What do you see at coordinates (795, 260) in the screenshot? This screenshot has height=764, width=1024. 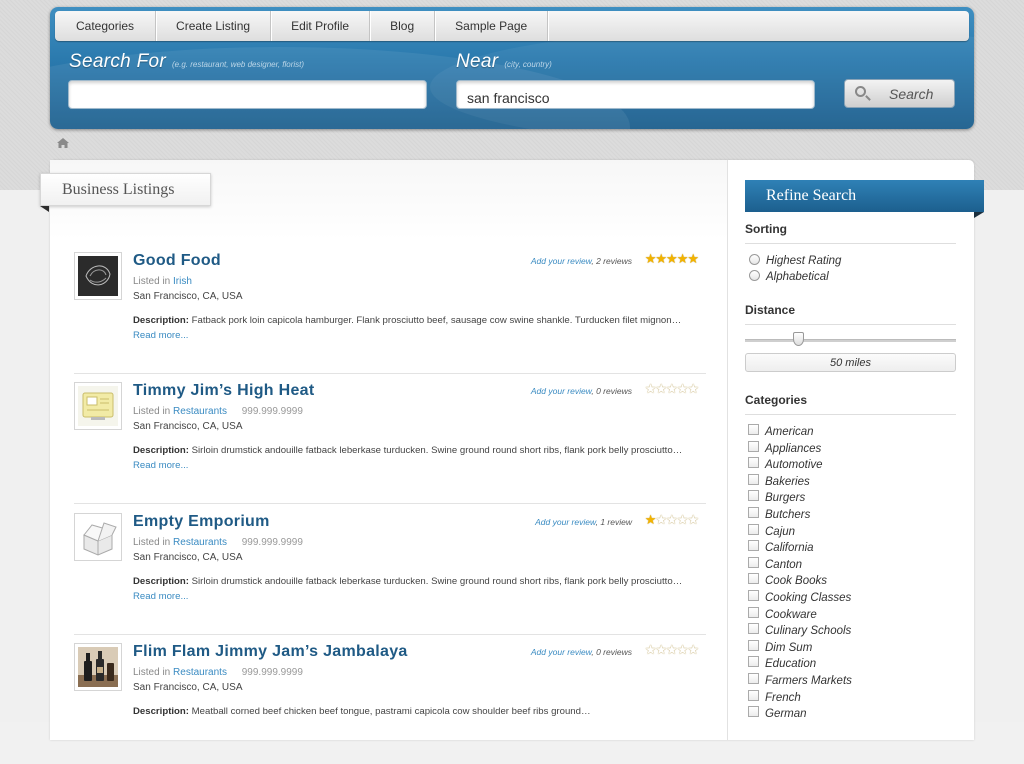 I see `sort-option-highest-rating: Highest Rating` at bounding box center [795, 260].